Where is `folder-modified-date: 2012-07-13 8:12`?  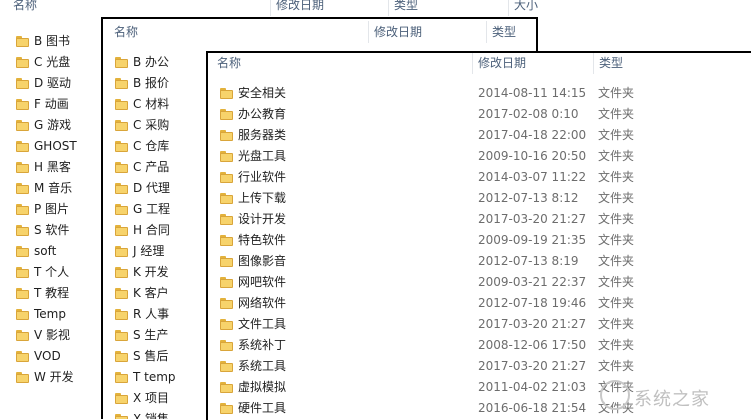 folder-modified-date: 2012-07-13 8:12 is located at coordinates (528, 198).